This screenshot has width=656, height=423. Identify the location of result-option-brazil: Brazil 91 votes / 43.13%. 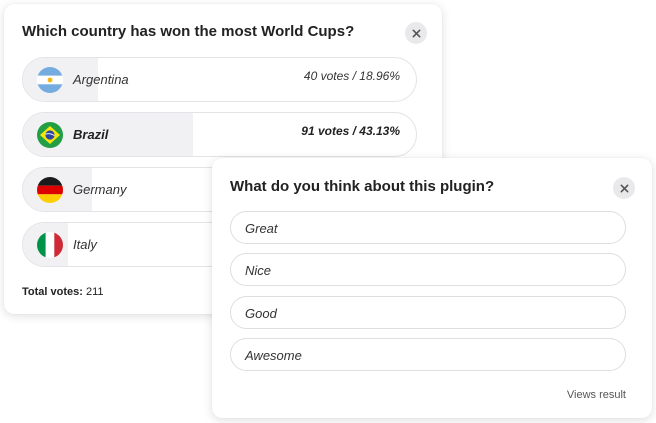
(219, 134).